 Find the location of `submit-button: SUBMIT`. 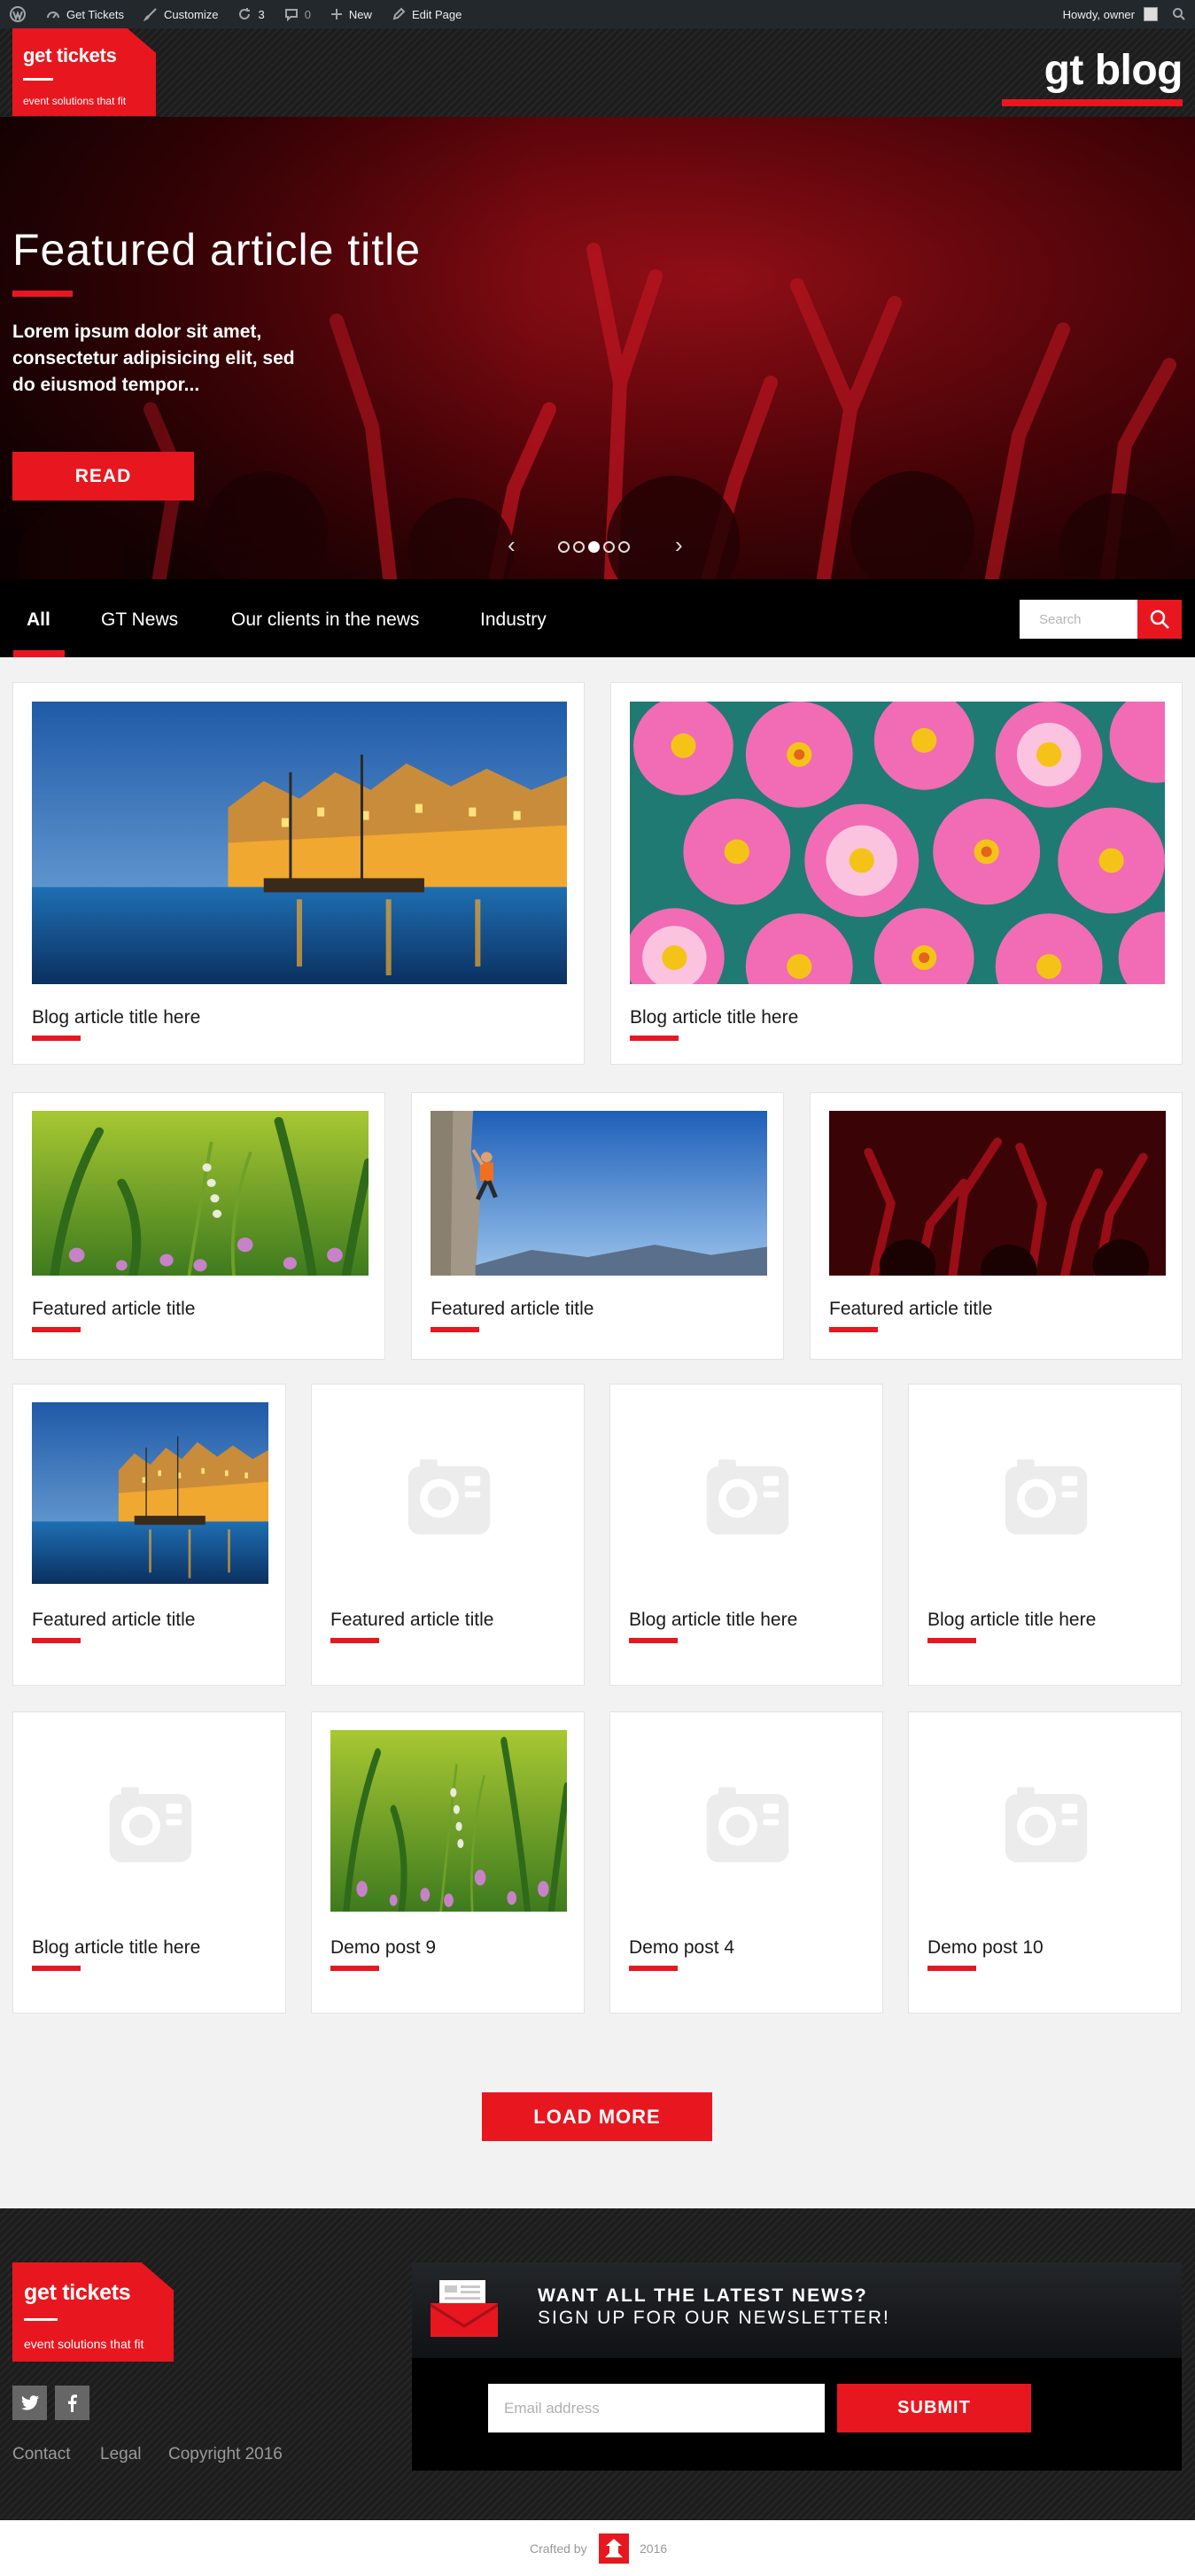

submit-button: SUBMIT is located at coordinates (934, 2408).